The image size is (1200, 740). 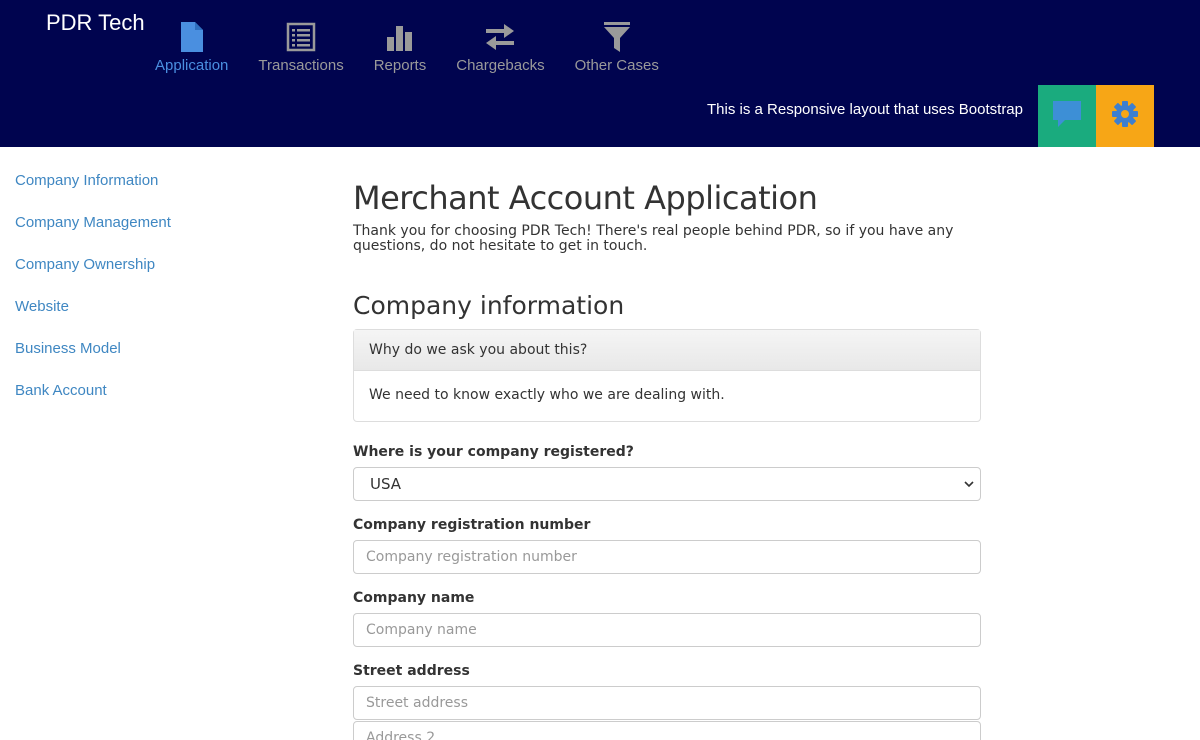 I want to click on list-icon, so click(x=301, y=37).